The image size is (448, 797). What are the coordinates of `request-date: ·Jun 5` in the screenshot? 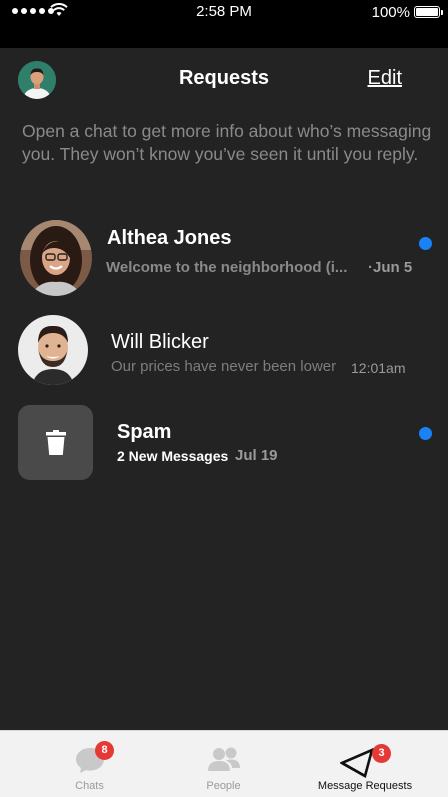 It's located at (390, 267).